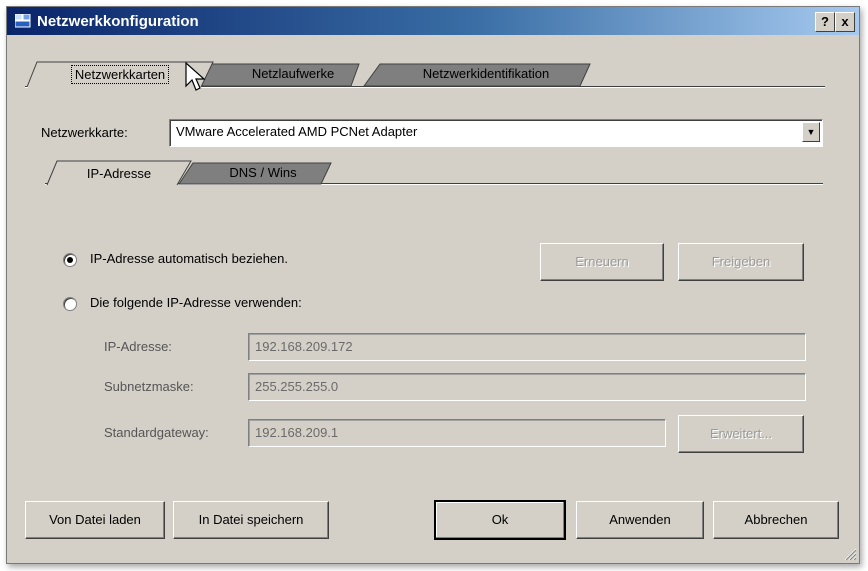  I want to click on manual-ip-label: Die folgende IP-Adresse verwenden:, so click(196, 302).